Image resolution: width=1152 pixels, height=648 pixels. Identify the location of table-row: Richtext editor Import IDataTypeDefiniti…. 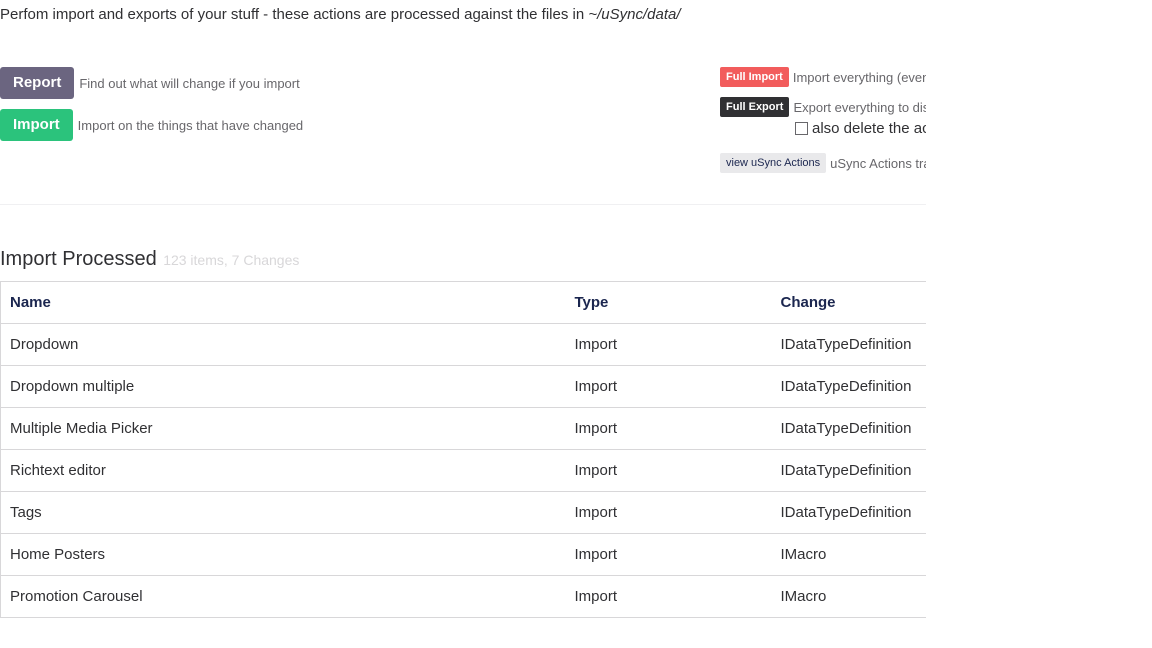
(463, 470).